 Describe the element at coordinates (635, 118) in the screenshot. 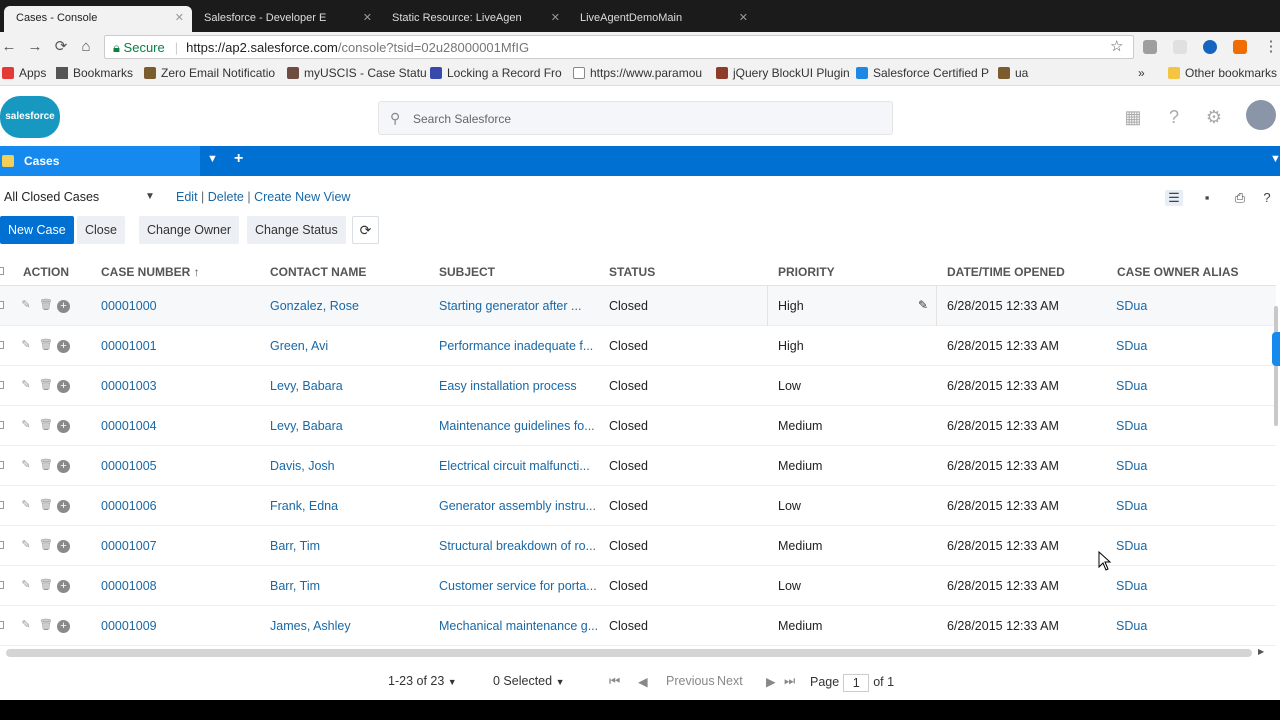

I see `search-input: ⚲ Search Salesforce` at that location.